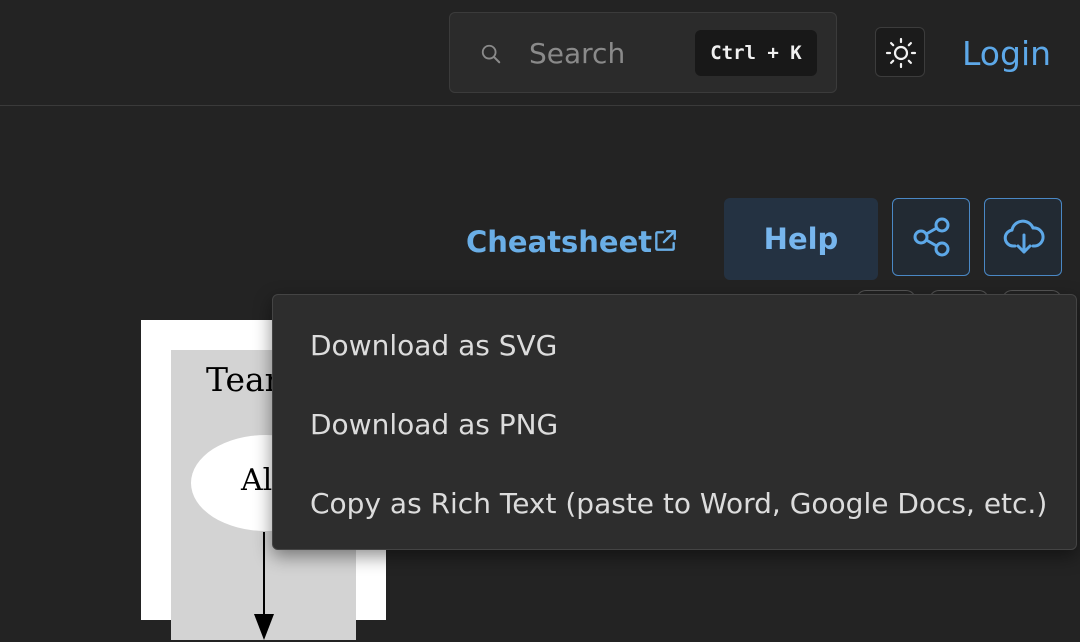 The height and width of the screenshot is (642, 1080). I want to click on external-link-icon, so click(665, 240).